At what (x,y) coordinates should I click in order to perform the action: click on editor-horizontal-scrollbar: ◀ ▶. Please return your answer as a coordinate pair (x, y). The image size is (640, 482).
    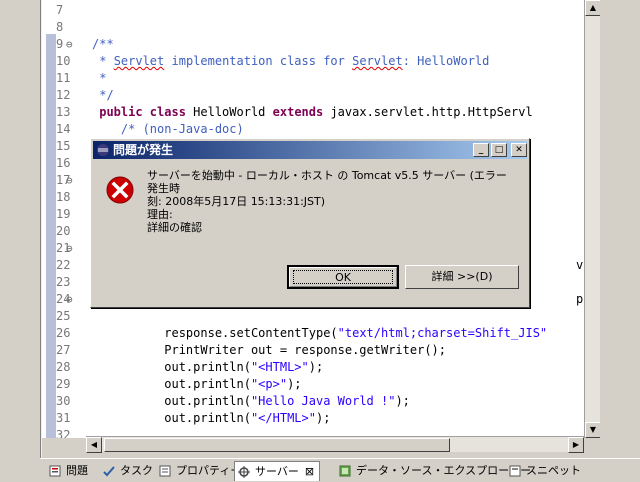
    Looking at the image, I should click on (335, 444).